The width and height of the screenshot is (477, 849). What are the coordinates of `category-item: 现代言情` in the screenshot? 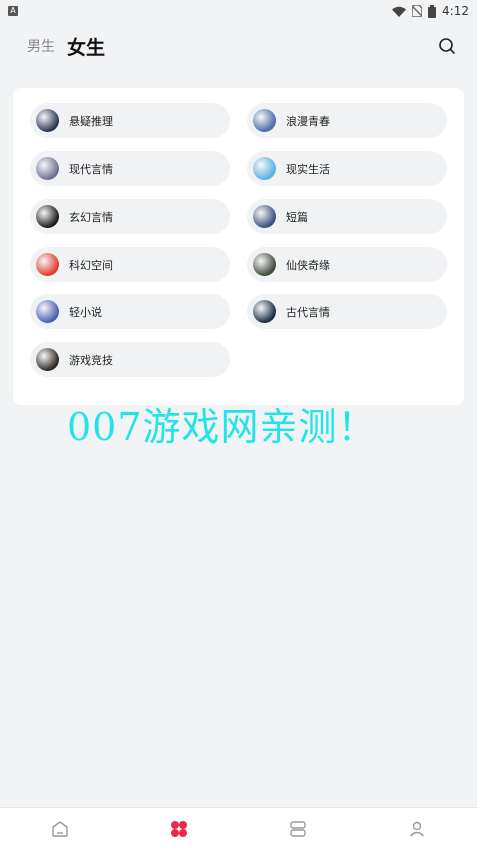 It's located at (130, 168).